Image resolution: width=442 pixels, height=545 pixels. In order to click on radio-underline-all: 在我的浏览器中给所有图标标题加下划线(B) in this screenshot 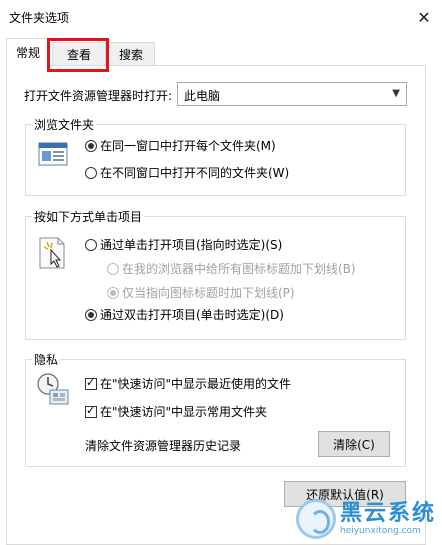, I will do `click(231, 268)`.